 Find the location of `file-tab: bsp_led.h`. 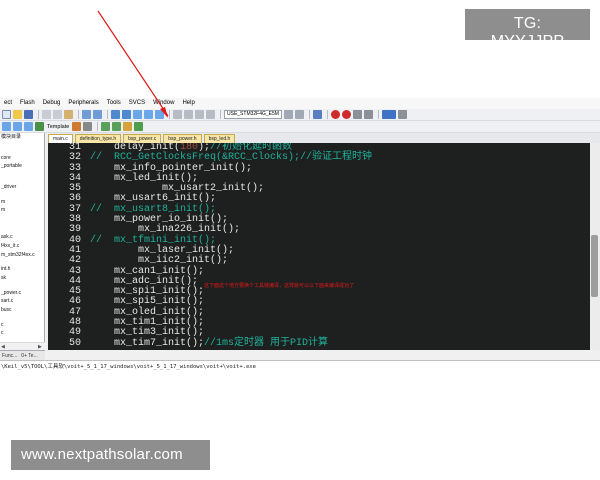

file-tab: bsp_led.h is located at coordinates (219, 138).